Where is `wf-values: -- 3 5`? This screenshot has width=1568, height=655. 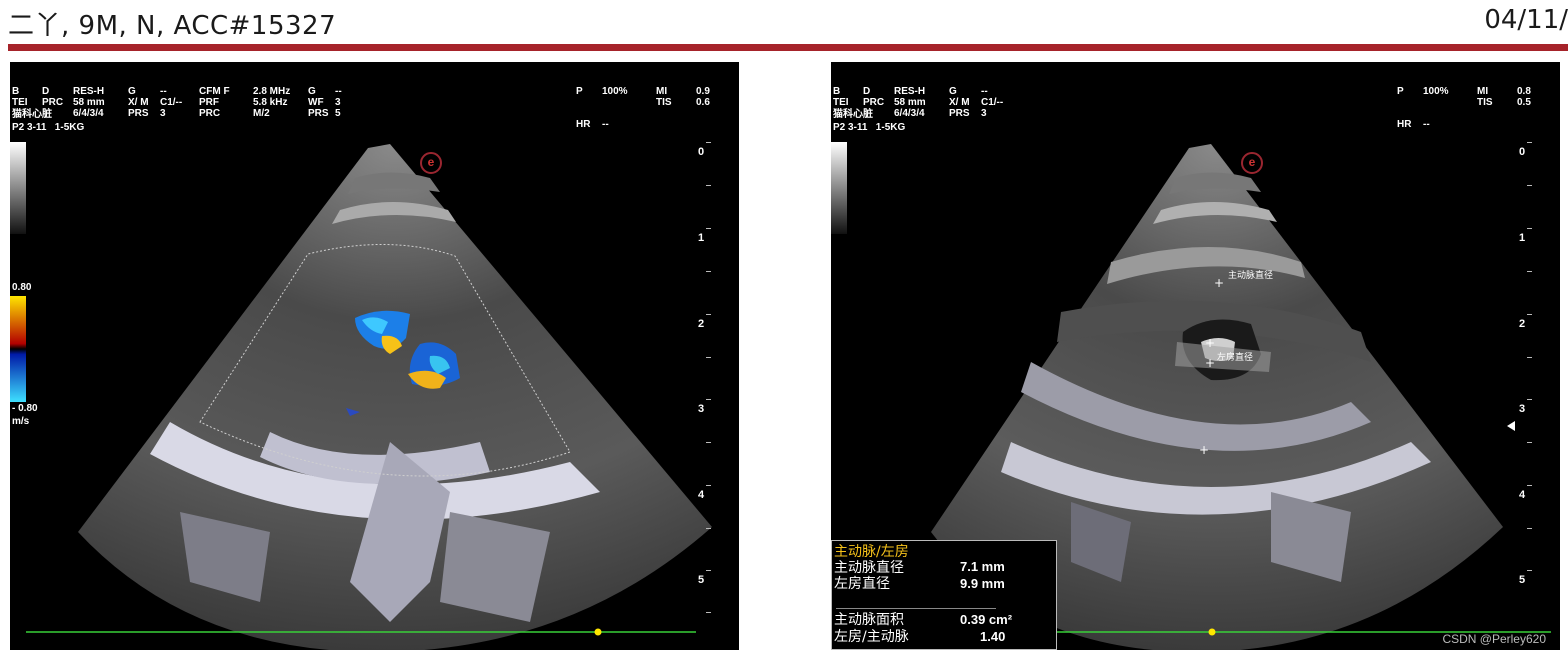 wf-values: -- 3 5 is located at coordinates (338, 102).